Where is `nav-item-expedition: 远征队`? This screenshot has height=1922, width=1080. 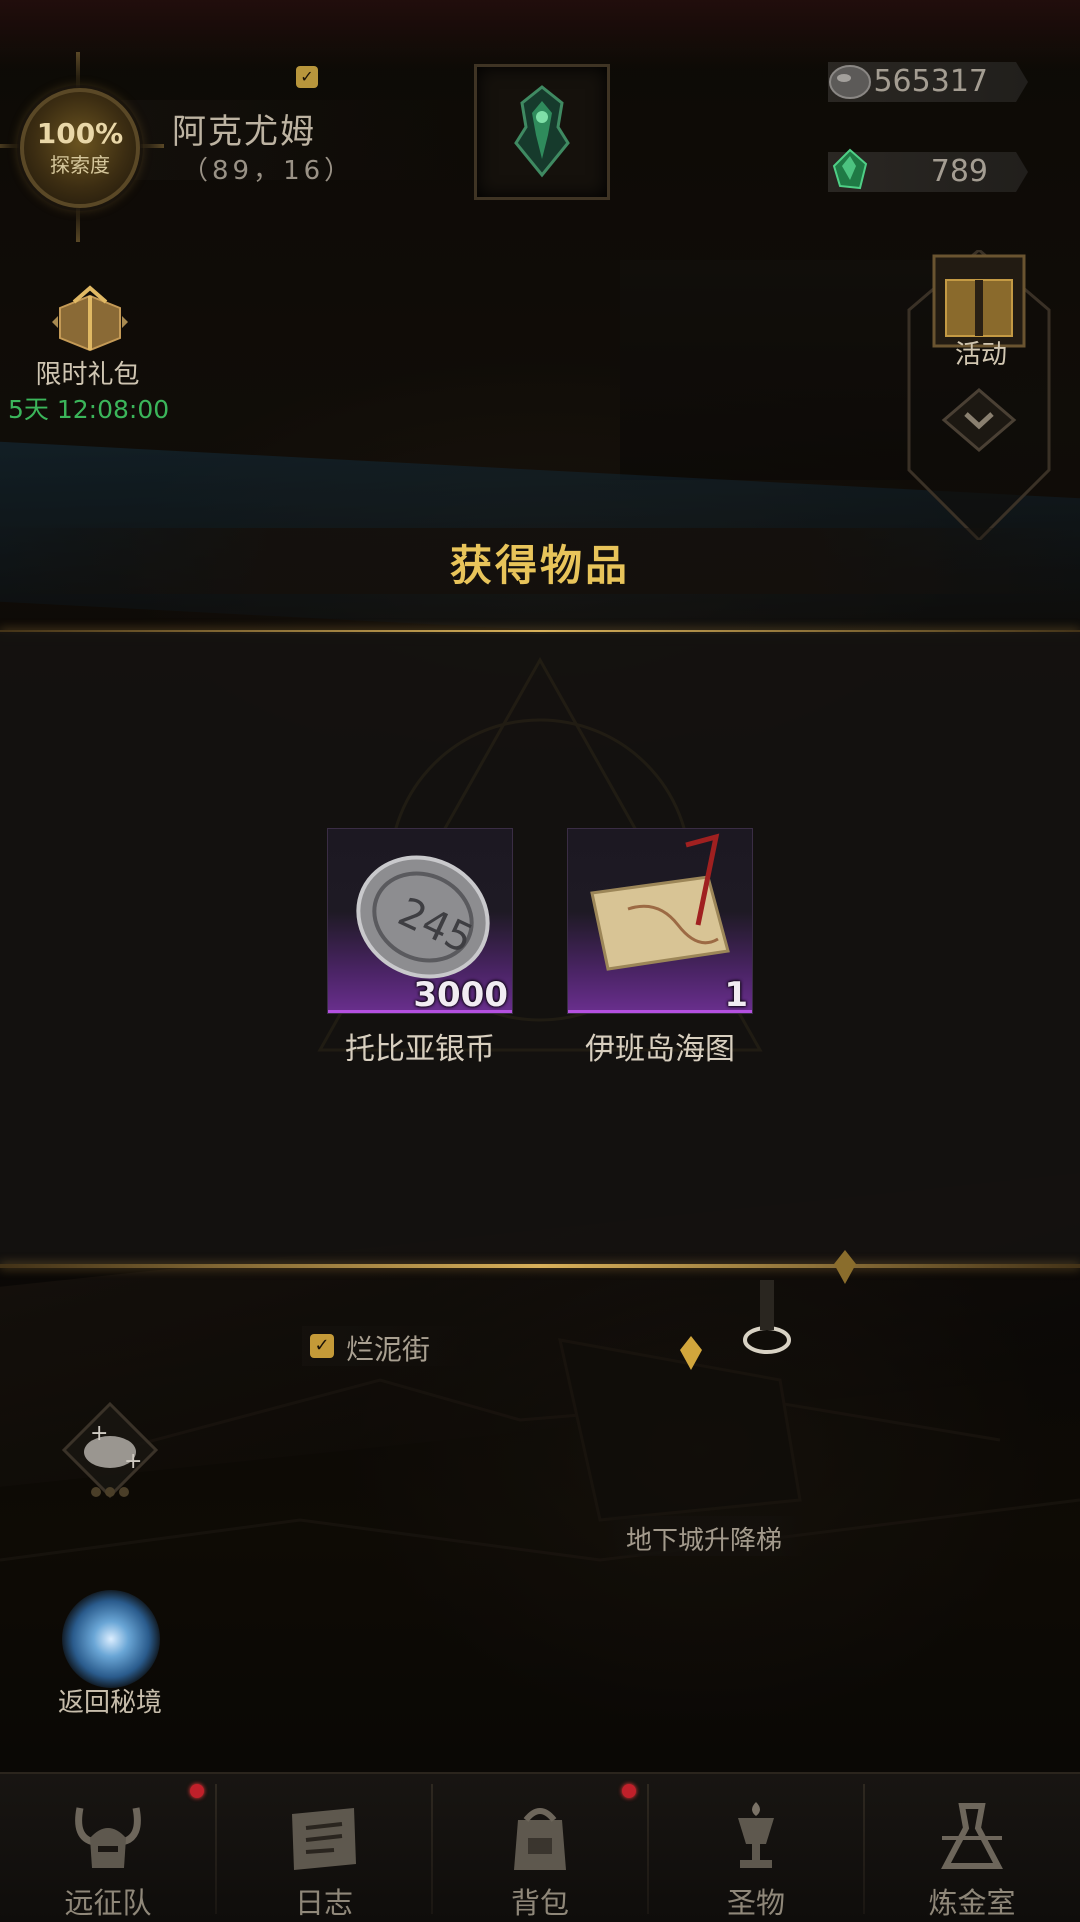 nav-item-expedition: 远征队 is located at coordinates (108, 1848).